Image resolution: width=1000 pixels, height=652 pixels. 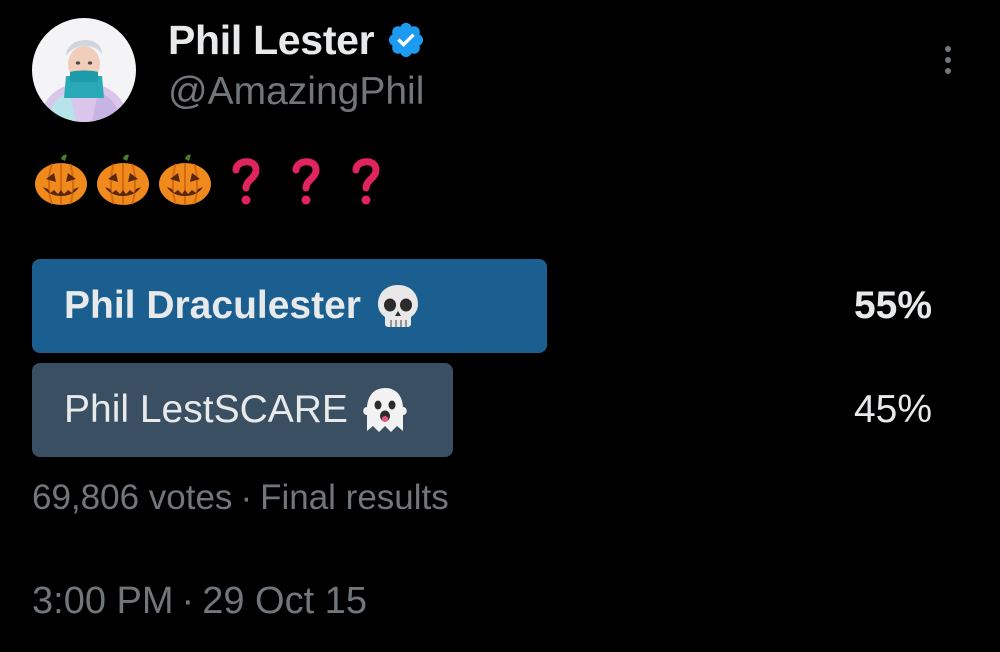 I want to click on ghost-icon, so click(x=385, y=410).